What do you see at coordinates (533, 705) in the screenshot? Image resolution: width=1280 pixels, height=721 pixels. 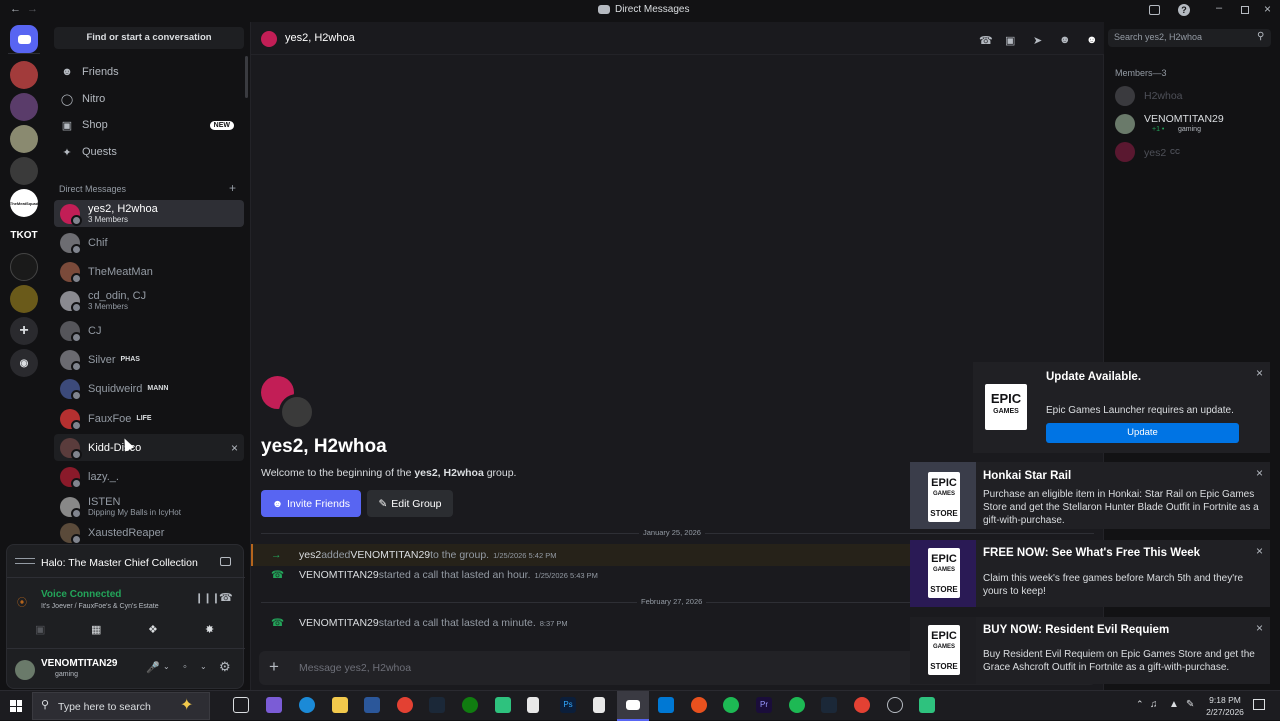 I see `notepad-icon` at bounding box center [533, 705].